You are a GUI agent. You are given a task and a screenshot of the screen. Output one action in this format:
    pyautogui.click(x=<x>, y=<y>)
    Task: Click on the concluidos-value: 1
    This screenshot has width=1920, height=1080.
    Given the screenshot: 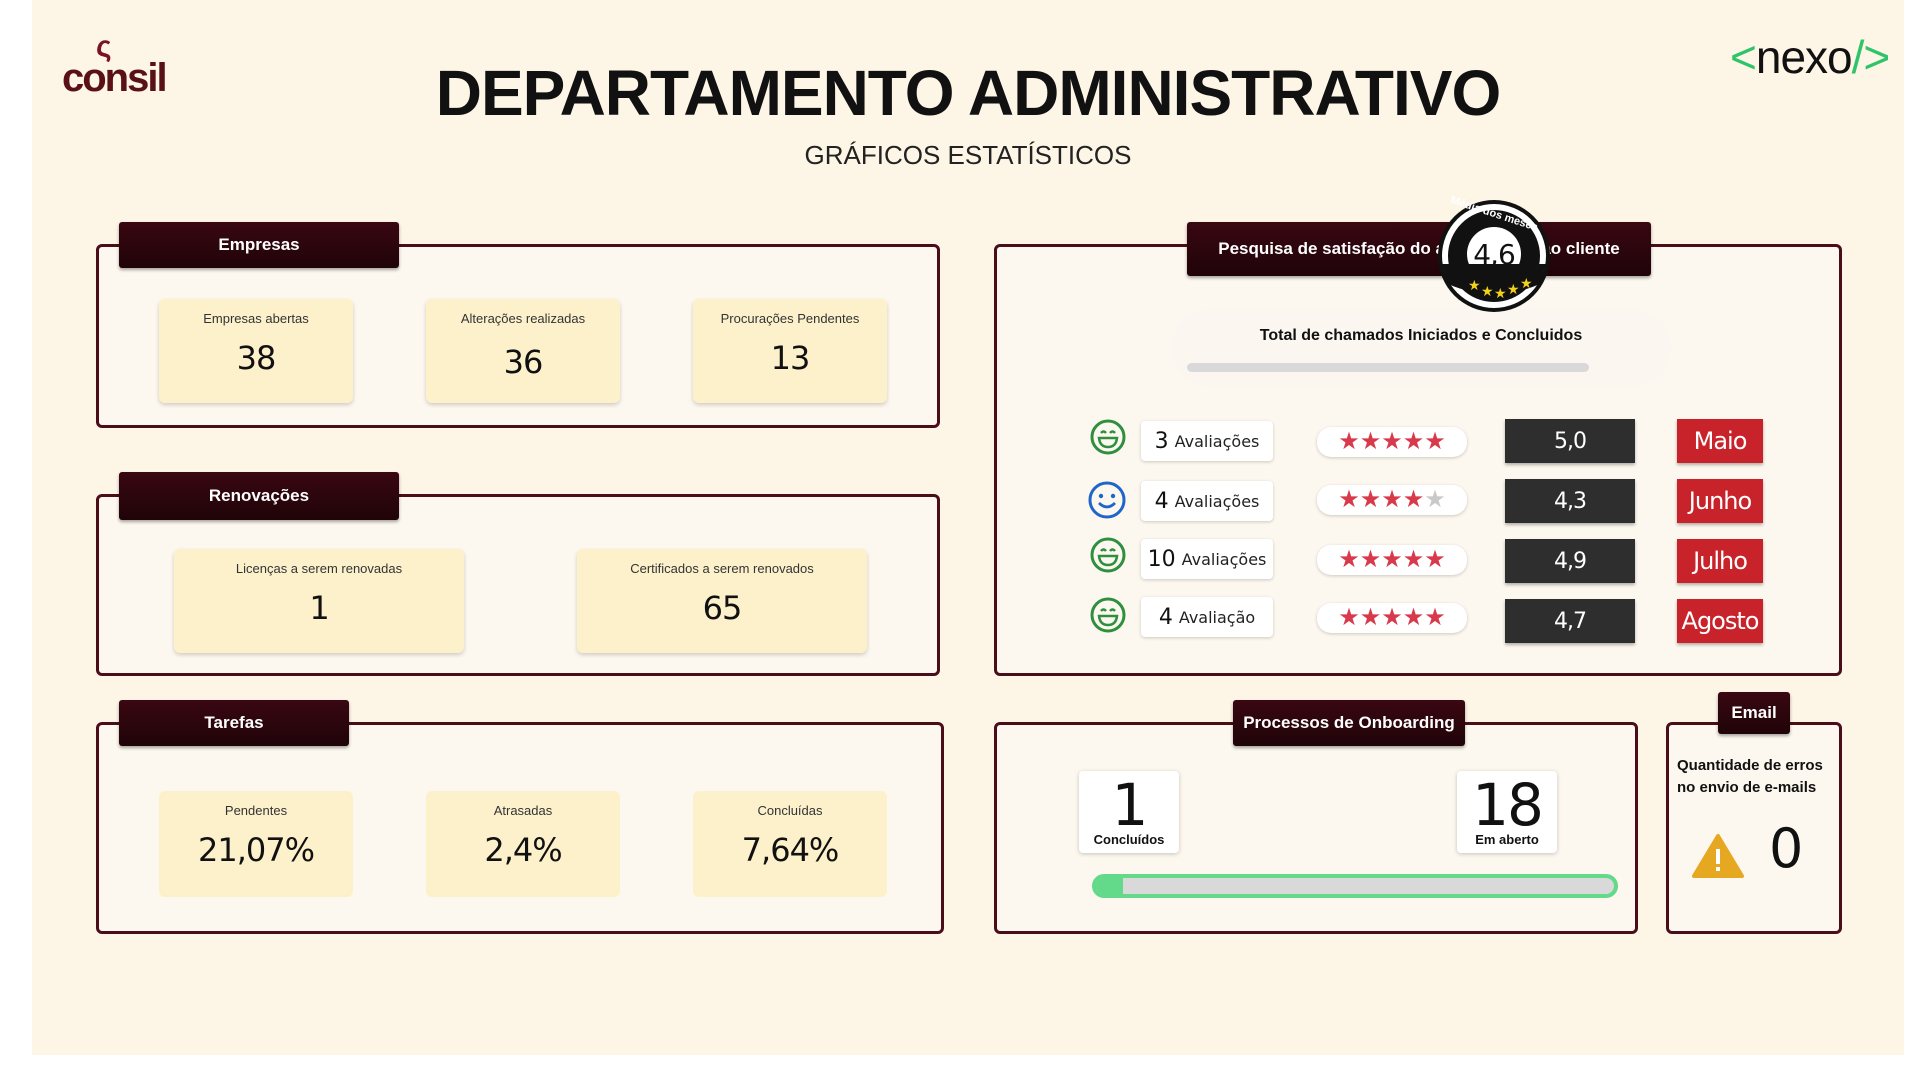 What is the action you would take?
    pyautogui.click(x=1130, y=805)
    